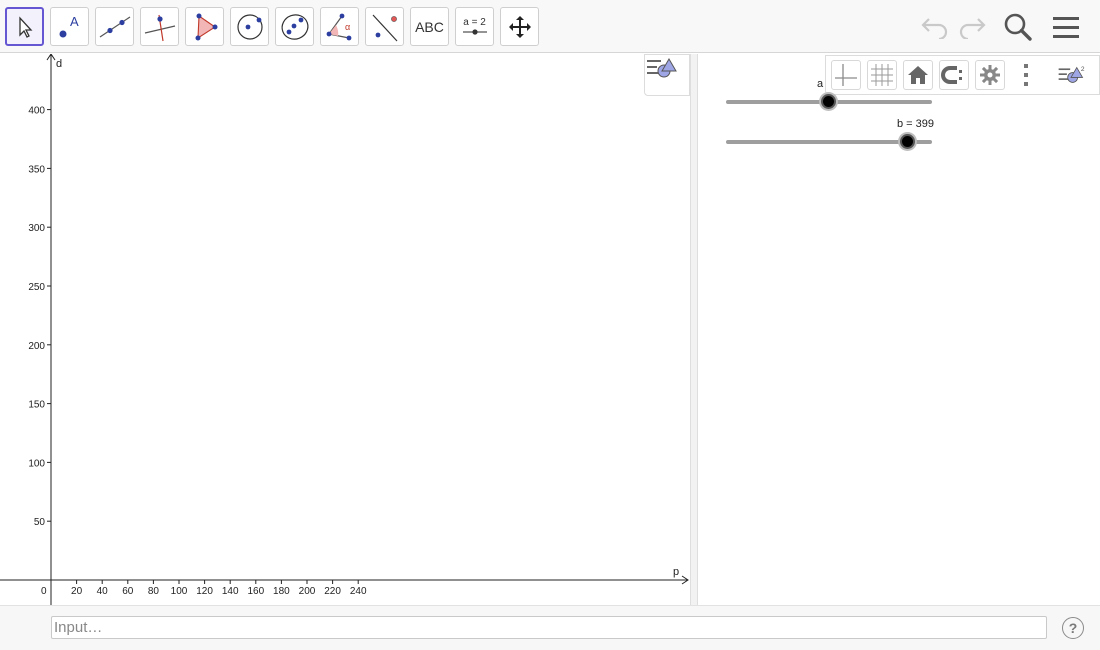 The image size is (1100, 650). Describe the element at coordinates (662, 68) in the screenshot. I see `style-bar-toggle-icon` at that location.